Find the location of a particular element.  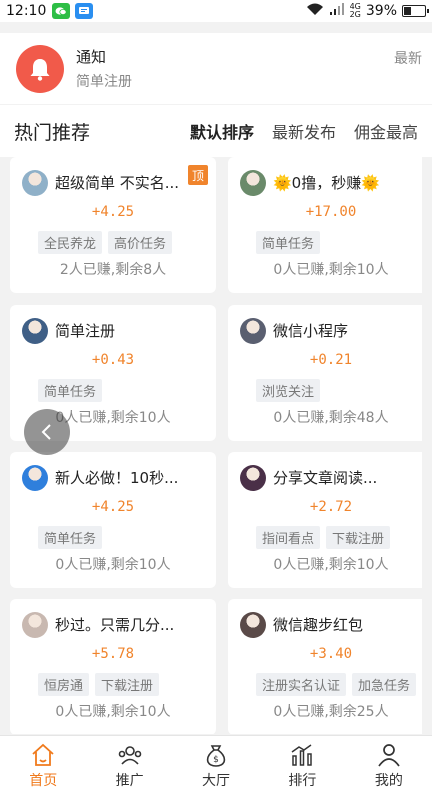

tab-hall: $ 大厅 is located at coordinates (216, 765).